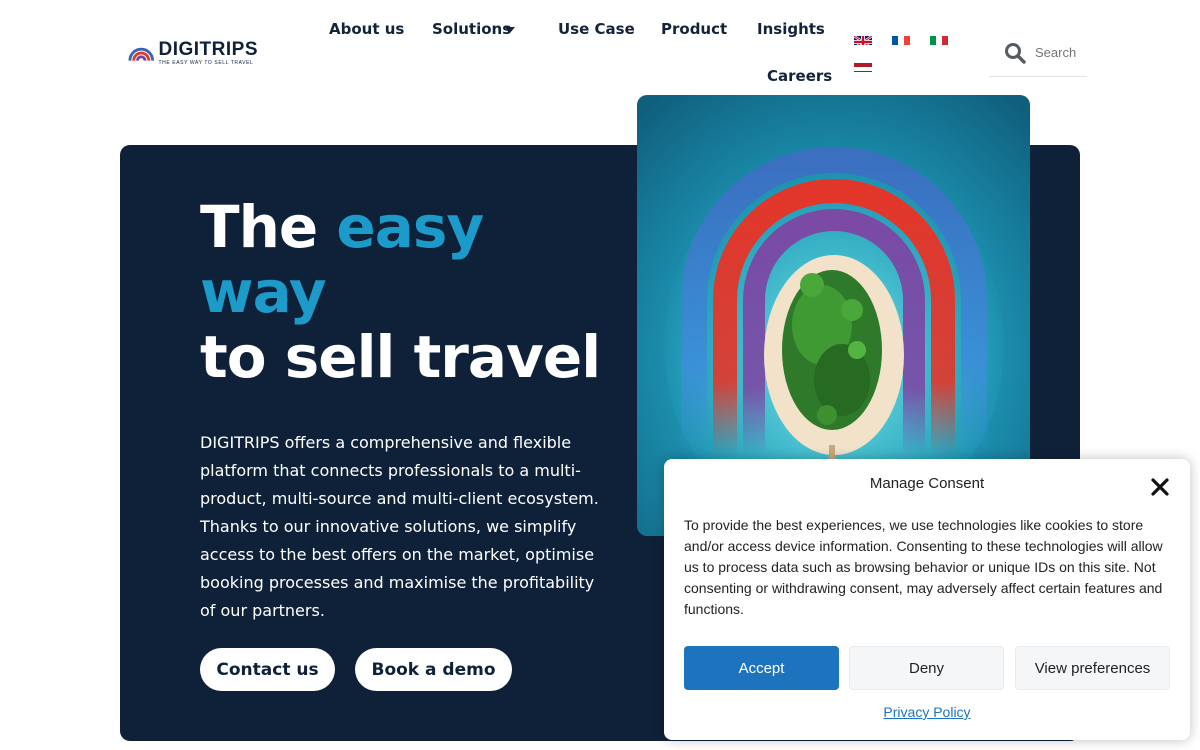 The image size is (1200, 750). Describe the element at coordinates (510, 30) in the screenshot. I see `chevron-down-icon` at that location.